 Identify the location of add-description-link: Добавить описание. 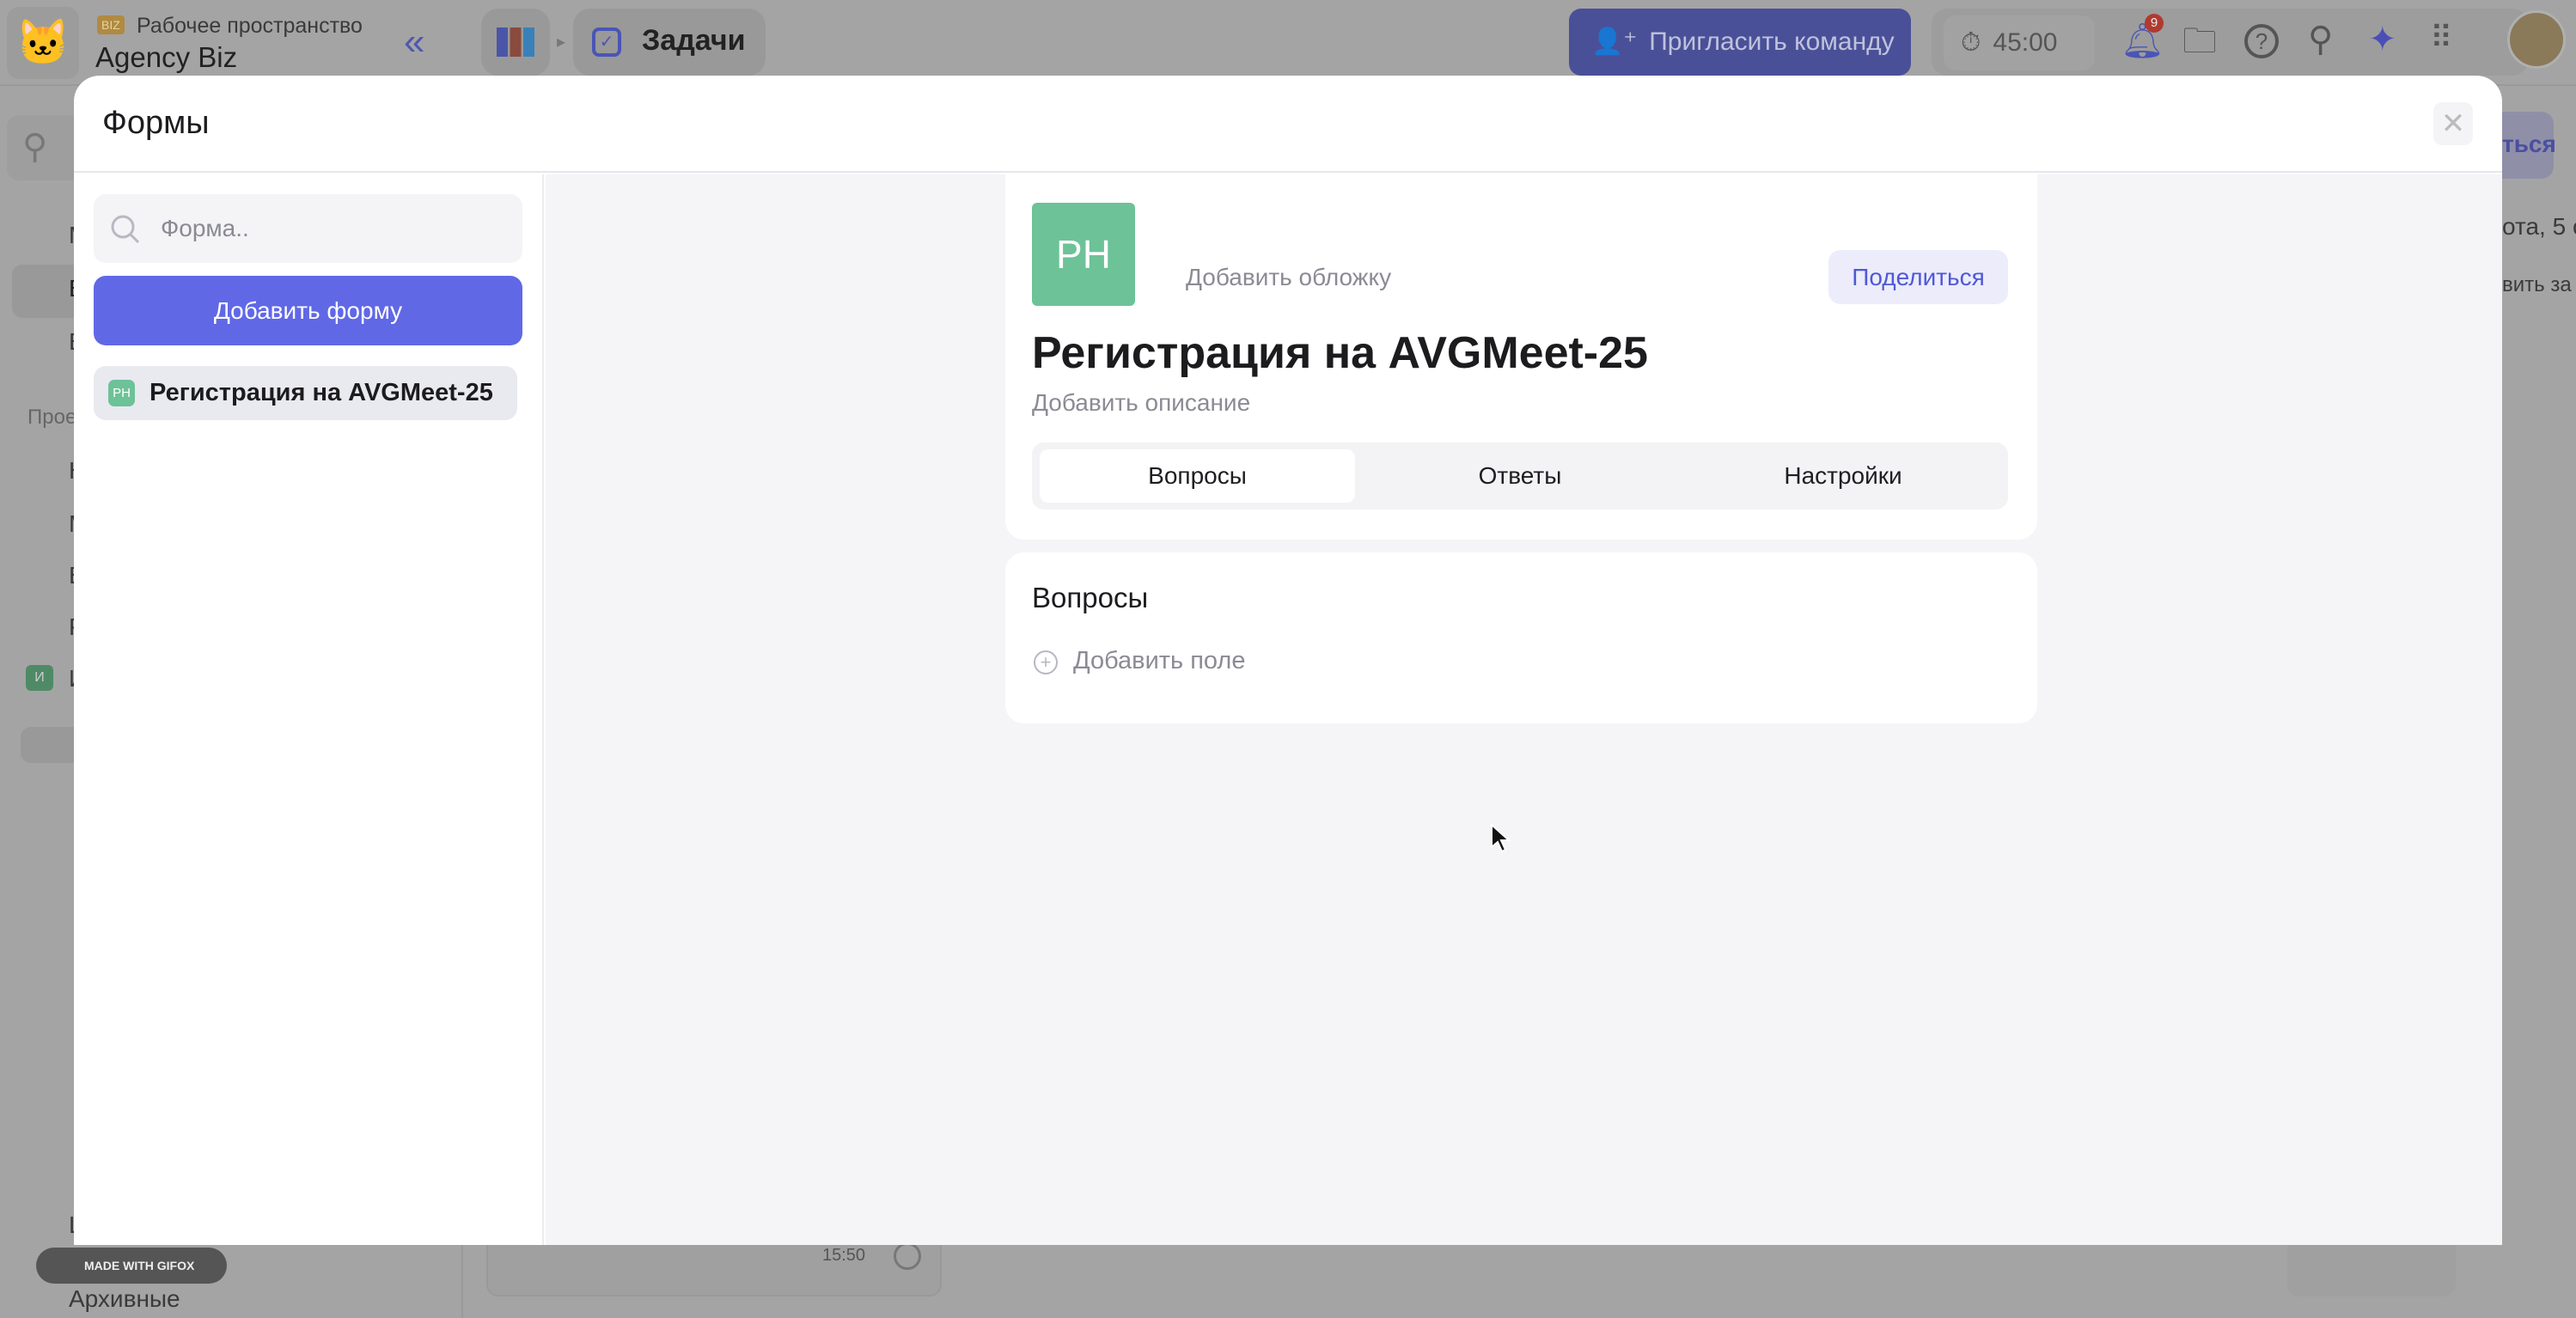
(1141, 403).